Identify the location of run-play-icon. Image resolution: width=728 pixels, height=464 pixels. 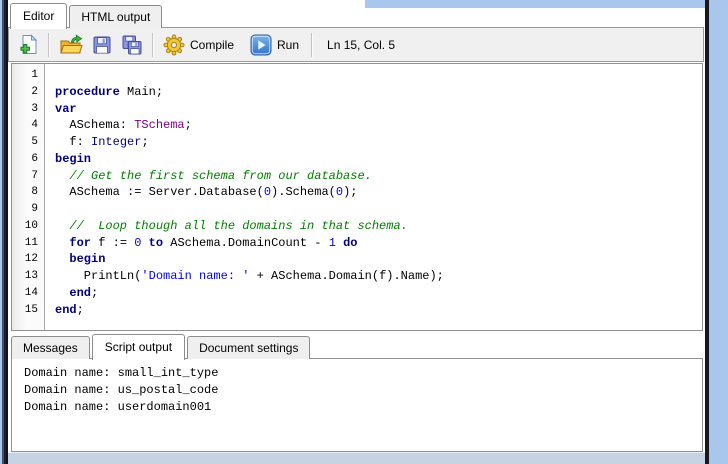
(261, 45).